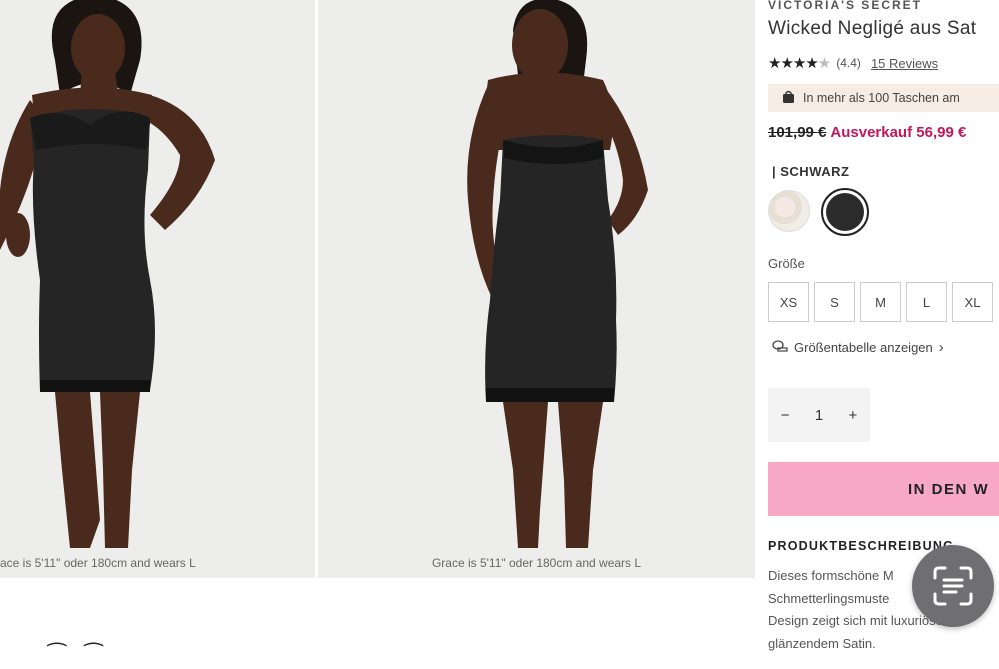 The height and width of the screenshot is (669, 999). What do you see at coordinates (853, 415) in the screenshot?
I see `increase-quantity-button: +` at bounding box center [853, 415].